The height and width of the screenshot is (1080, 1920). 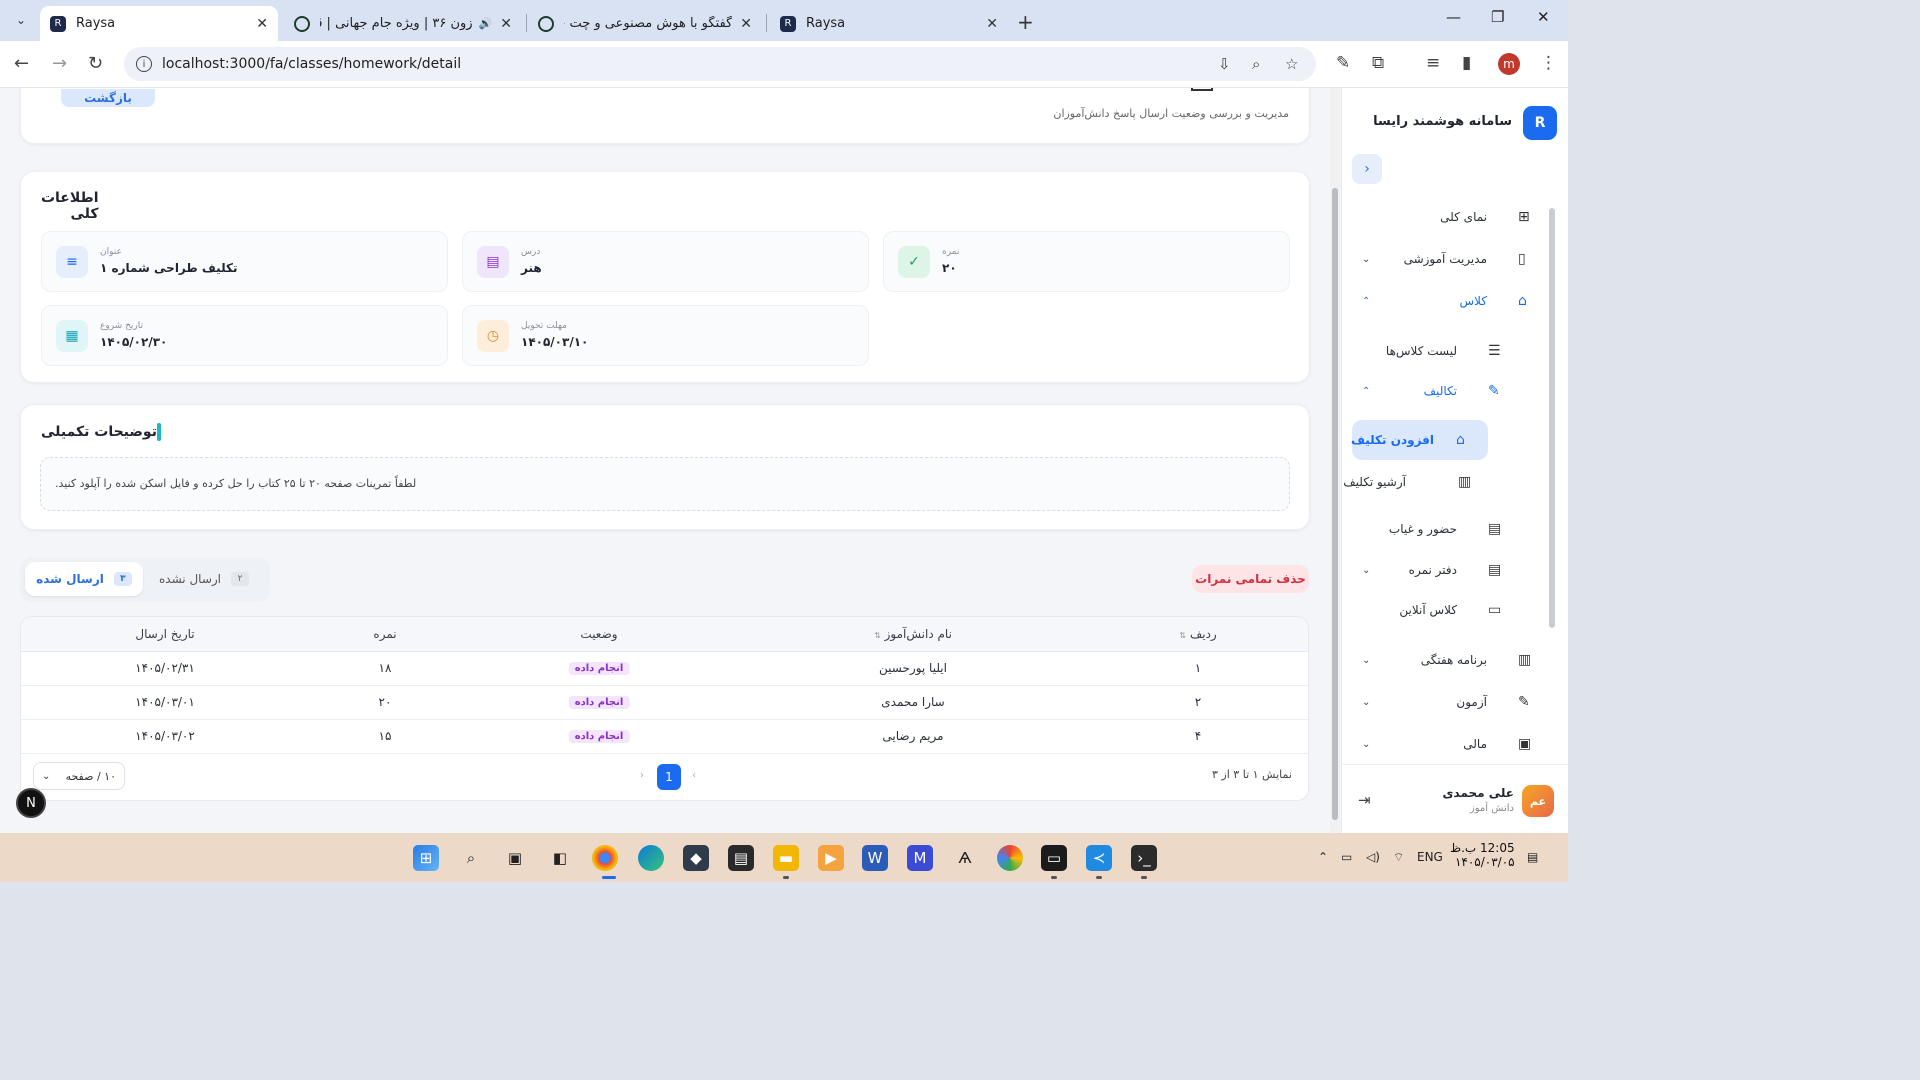 What do you see at coordinates (560, 858) in the screenshot?
I see `widgets-icon: ◧` at bounding box center [560, 858].